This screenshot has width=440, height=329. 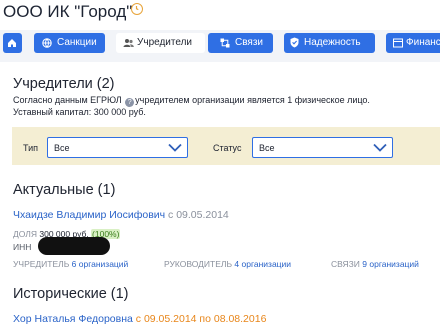 What do you see at coordinates (47, 43) in the screenshot?
I see `globe-icon` at bounding box center [47, 43].